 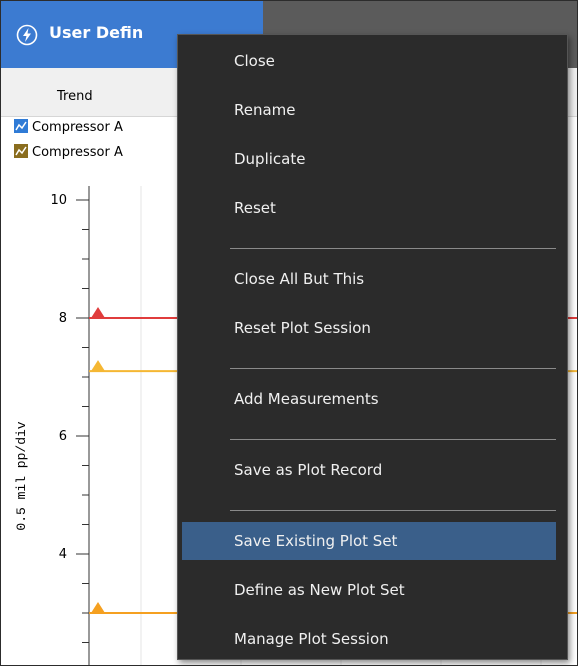 I want to click on y-tick-label: 10, so click(x=58, y=200).